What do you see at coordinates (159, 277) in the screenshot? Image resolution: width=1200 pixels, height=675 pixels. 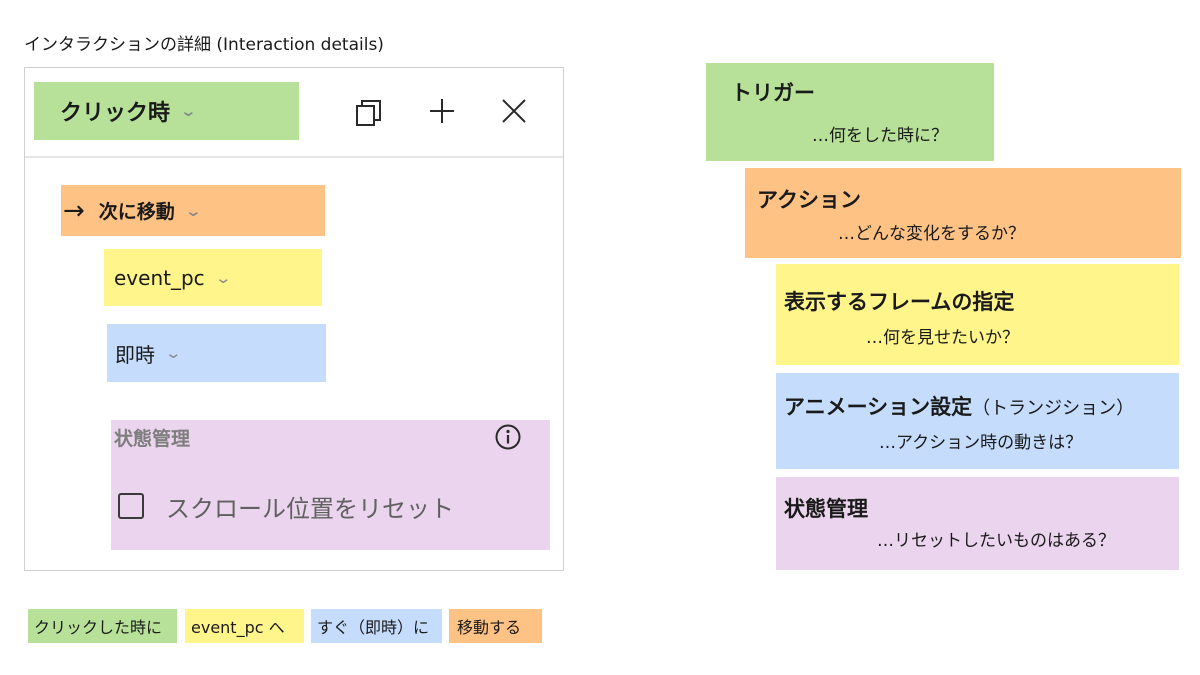 I see `frame-label: event_pc` at bounding box center [159, 277].